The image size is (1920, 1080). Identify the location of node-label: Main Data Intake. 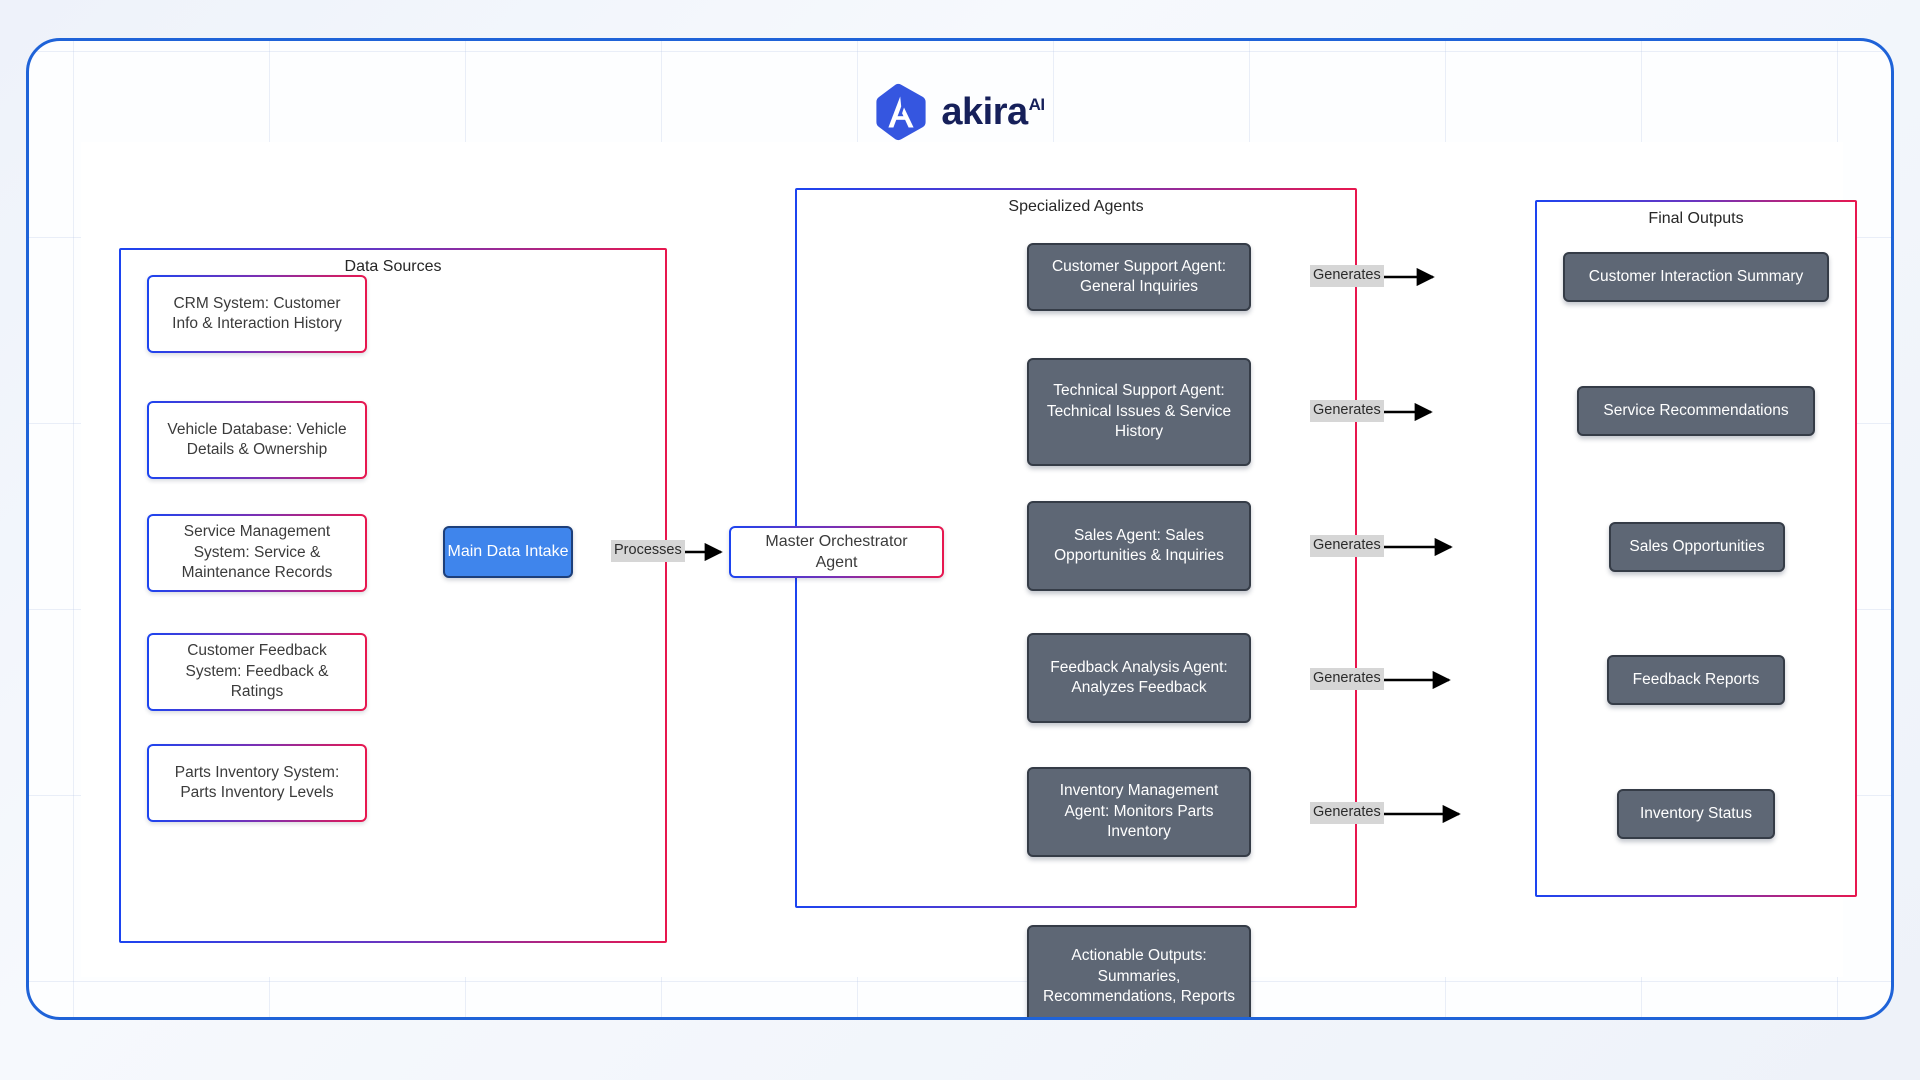
(508, 552).